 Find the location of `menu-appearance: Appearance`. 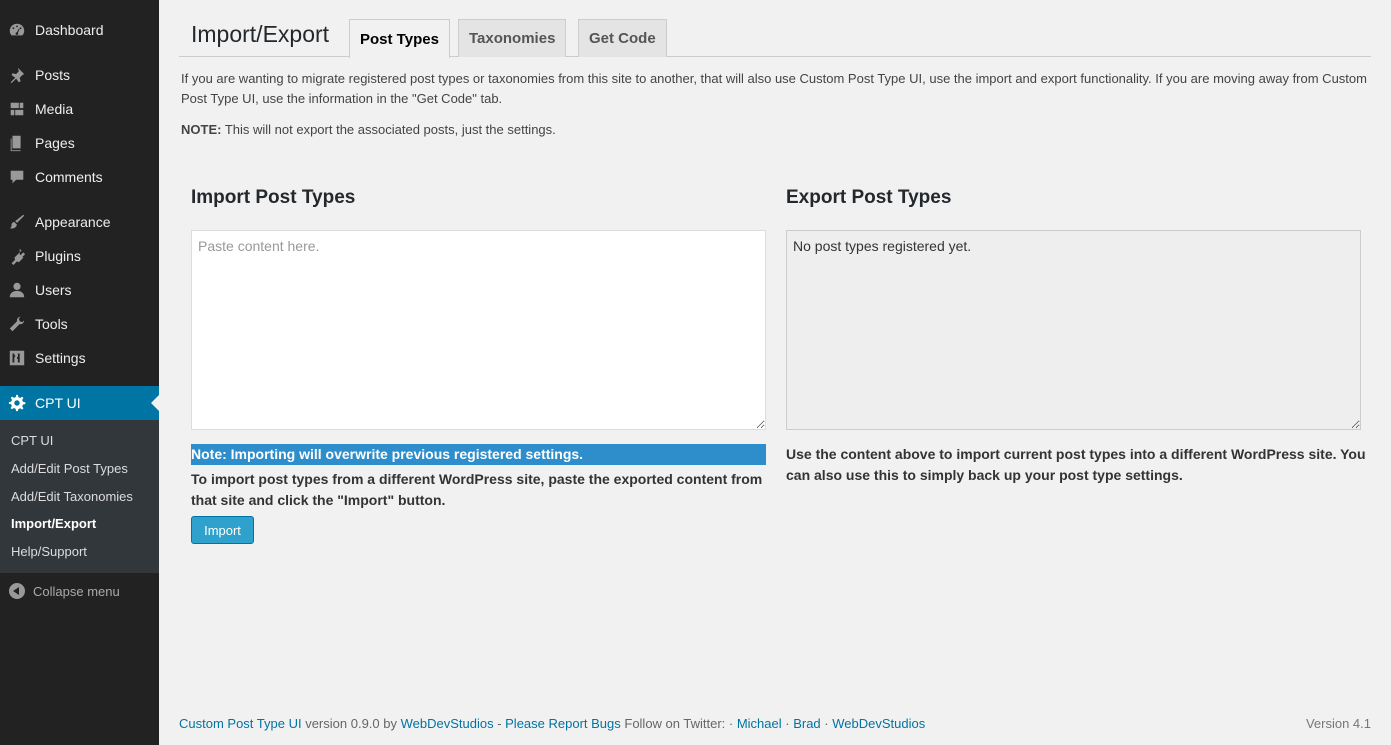

menu-appearance: Appearance is located at coordinates (79, 222).